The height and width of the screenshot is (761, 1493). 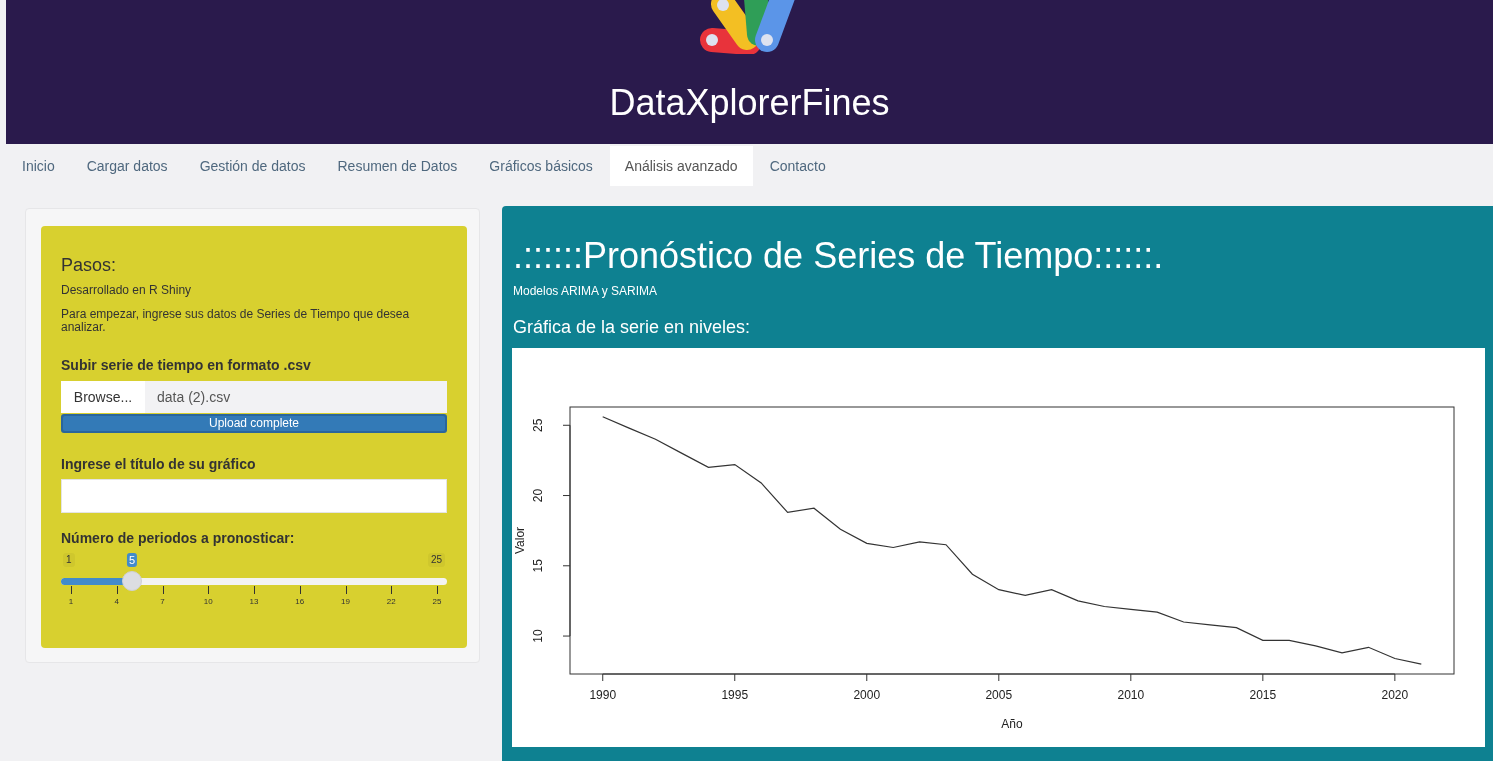 What do you see at coordinates (89, 265) in the screenshot?
I see `steps-heading: Pasos:` at bounding box center [89, 265].